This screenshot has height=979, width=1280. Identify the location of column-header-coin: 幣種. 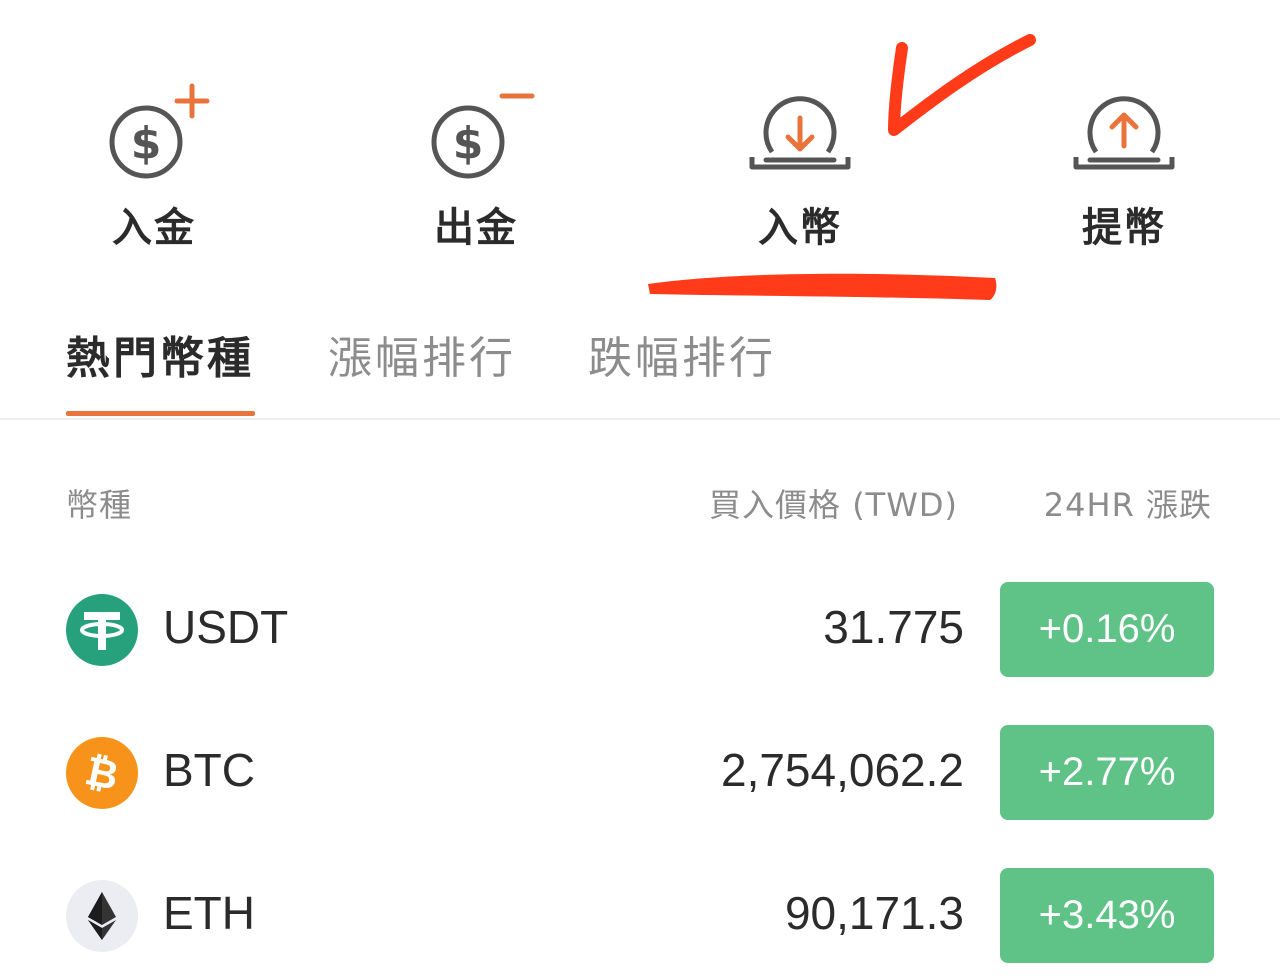
(99, 505).